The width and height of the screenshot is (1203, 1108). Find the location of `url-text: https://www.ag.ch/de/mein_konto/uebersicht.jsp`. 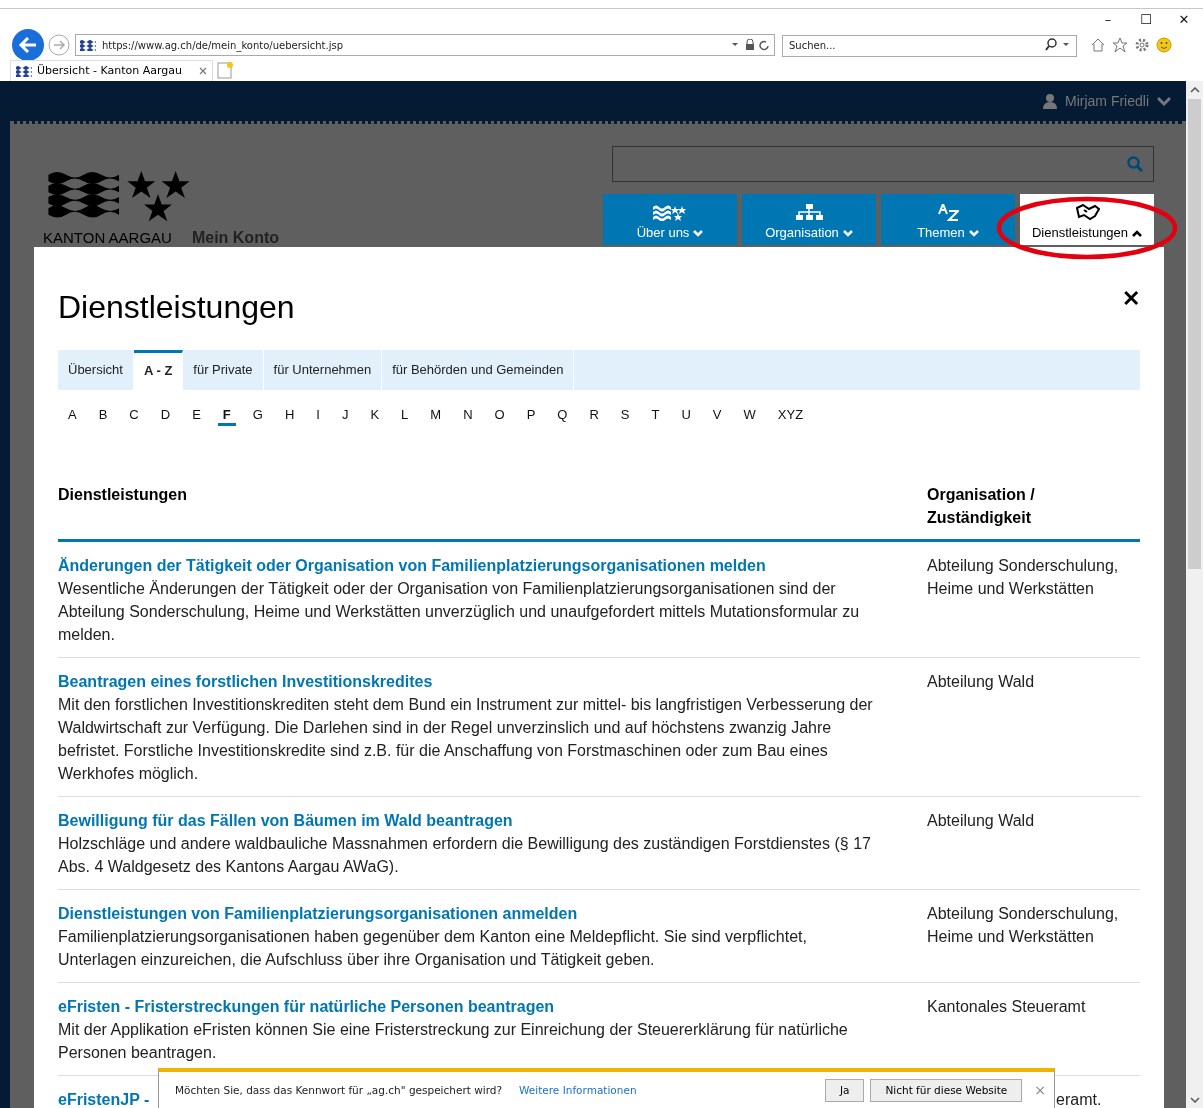

url-text: https://www.ag.ch/de/mein_konto/uebersicht.jsp is located at coordinates (223, 45).